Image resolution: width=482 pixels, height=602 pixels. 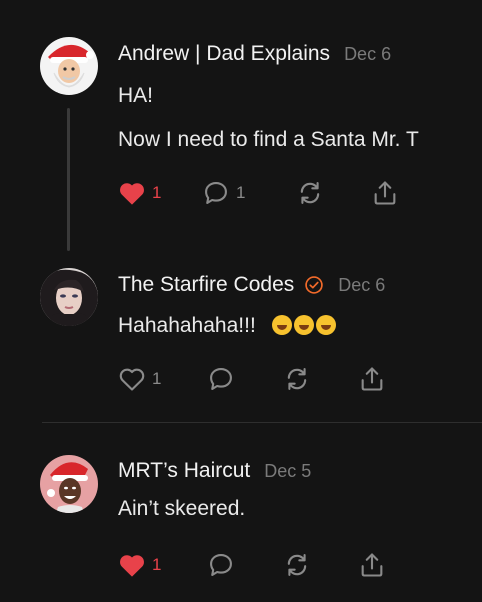 I want to click on post-text-line: Now I need to find a Santa Mr. T, so click(x=268, y=139).